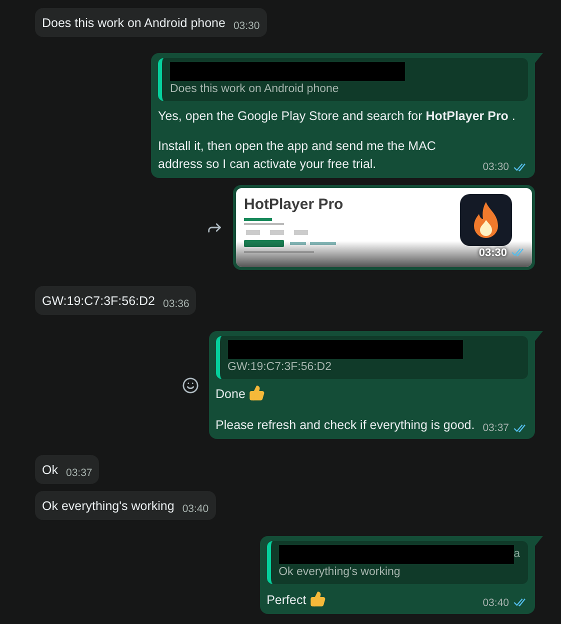 This screenshot has width=561, height=624. I want to click on image-message: HotPlayer Pro 03:30, so click(384, 227).